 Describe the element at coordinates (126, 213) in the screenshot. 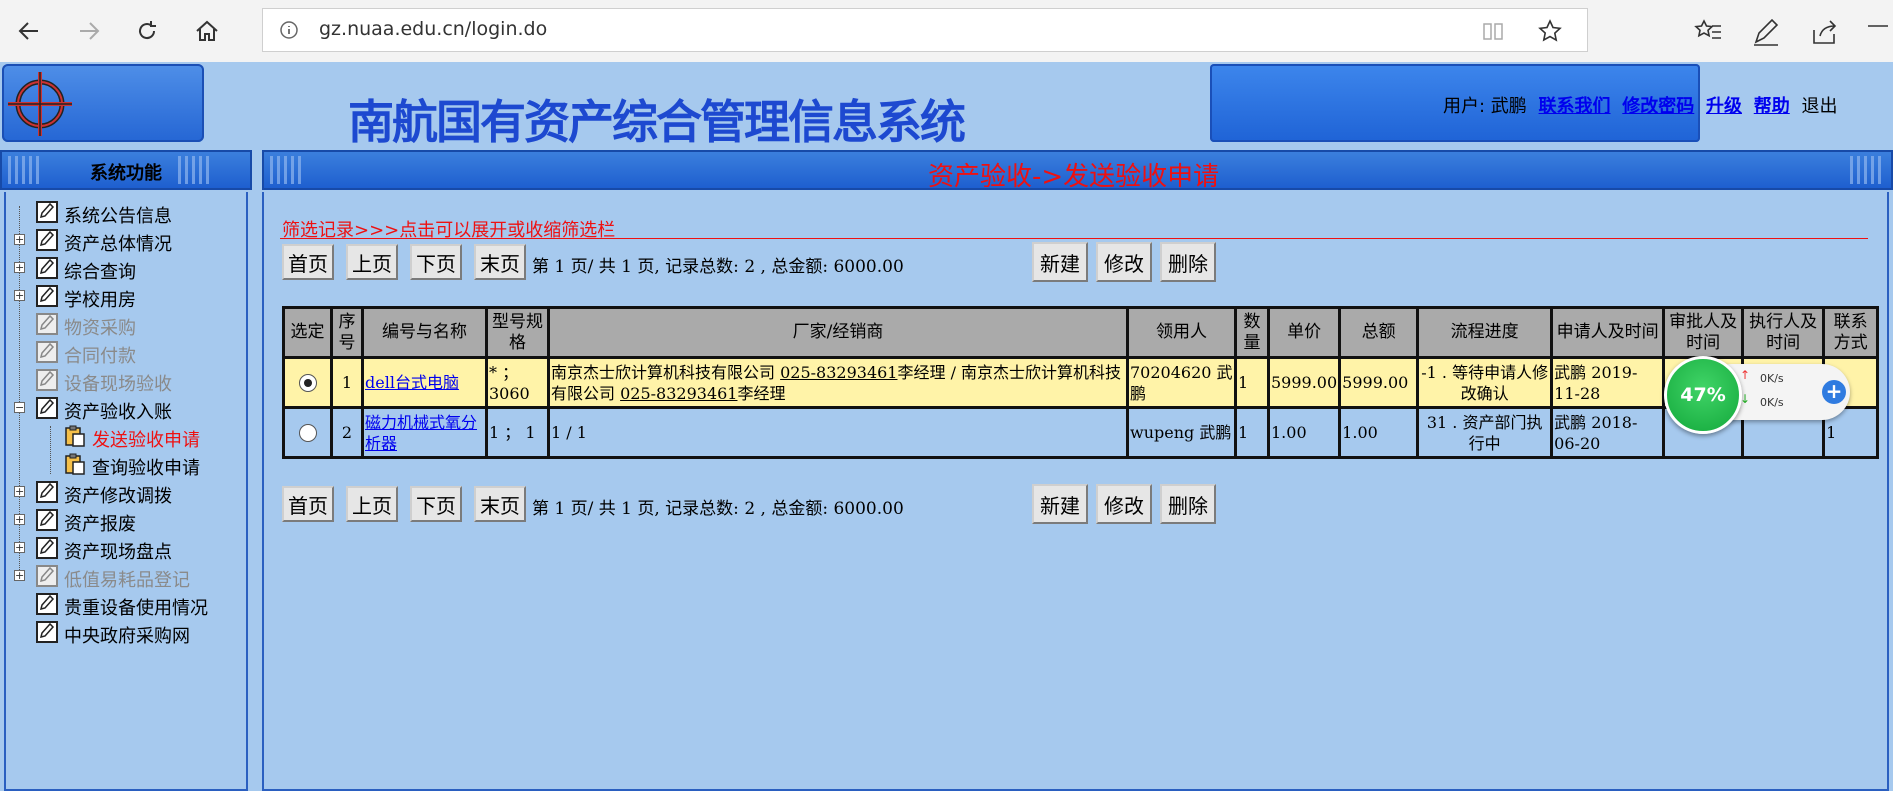

I see `sidebar-item-announcements: 系统公告信息` at that location.